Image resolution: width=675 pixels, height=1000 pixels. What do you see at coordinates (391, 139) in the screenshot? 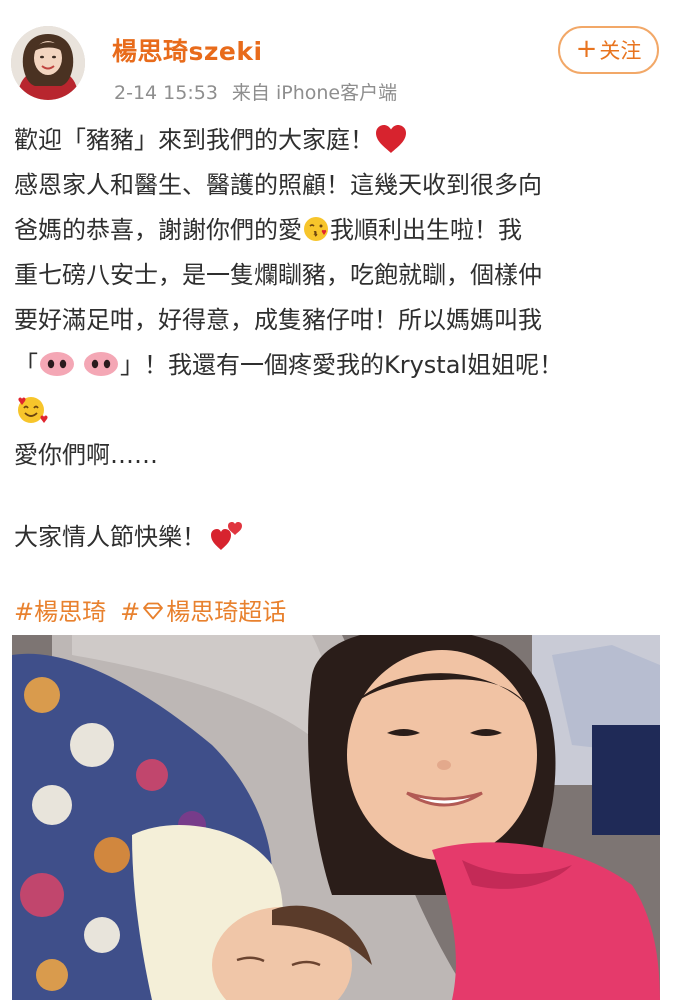
I see `red-heart-icon` at bounding box center [391, 139].